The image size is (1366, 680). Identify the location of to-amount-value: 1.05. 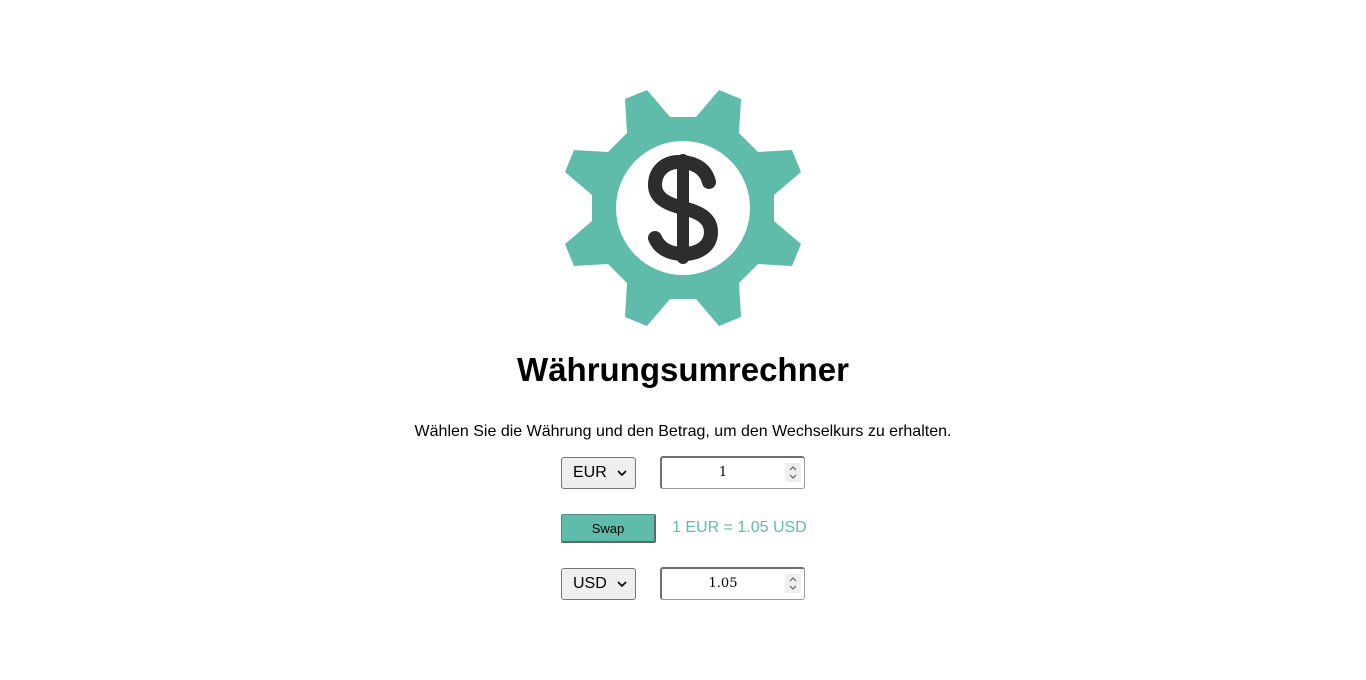
(723, 583).